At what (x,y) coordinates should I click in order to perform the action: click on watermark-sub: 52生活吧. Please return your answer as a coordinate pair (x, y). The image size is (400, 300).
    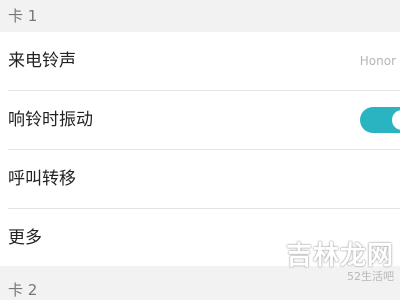
    Looking at the image, I should click on (370, 276).